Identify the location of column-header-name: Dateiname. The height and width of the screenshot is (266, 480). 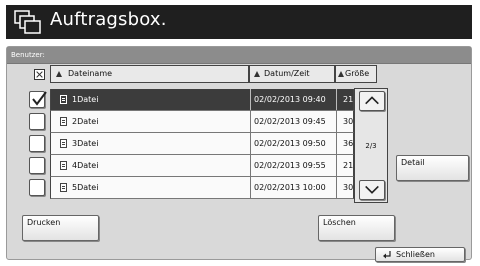
(149, 74).